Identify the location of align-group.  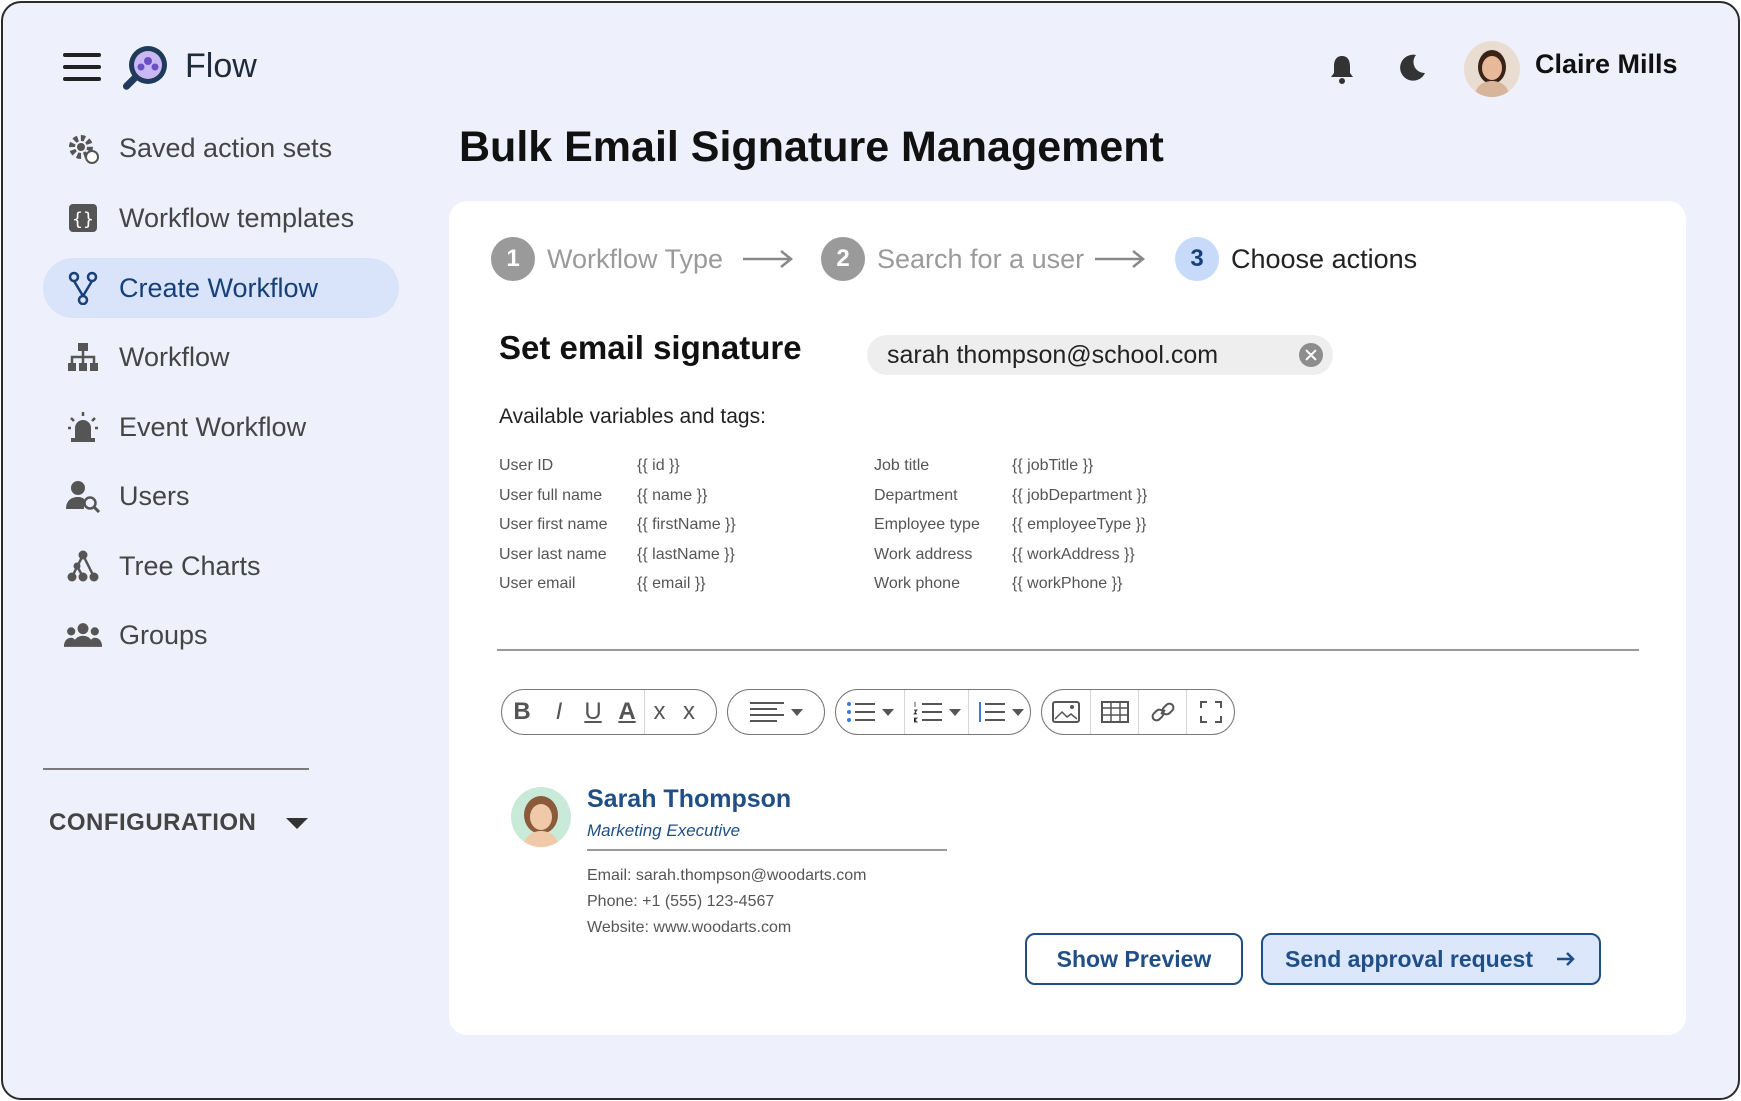
(776, 712).